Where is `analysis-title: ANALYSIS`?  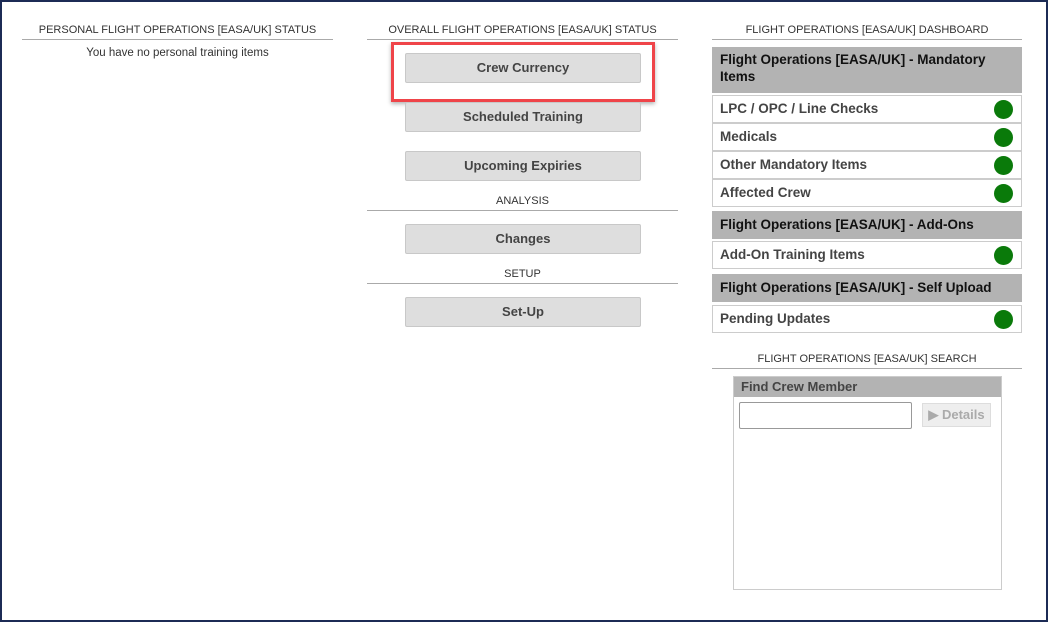 analysis-title: ANALYSIS is located at coordinates (522, 202).